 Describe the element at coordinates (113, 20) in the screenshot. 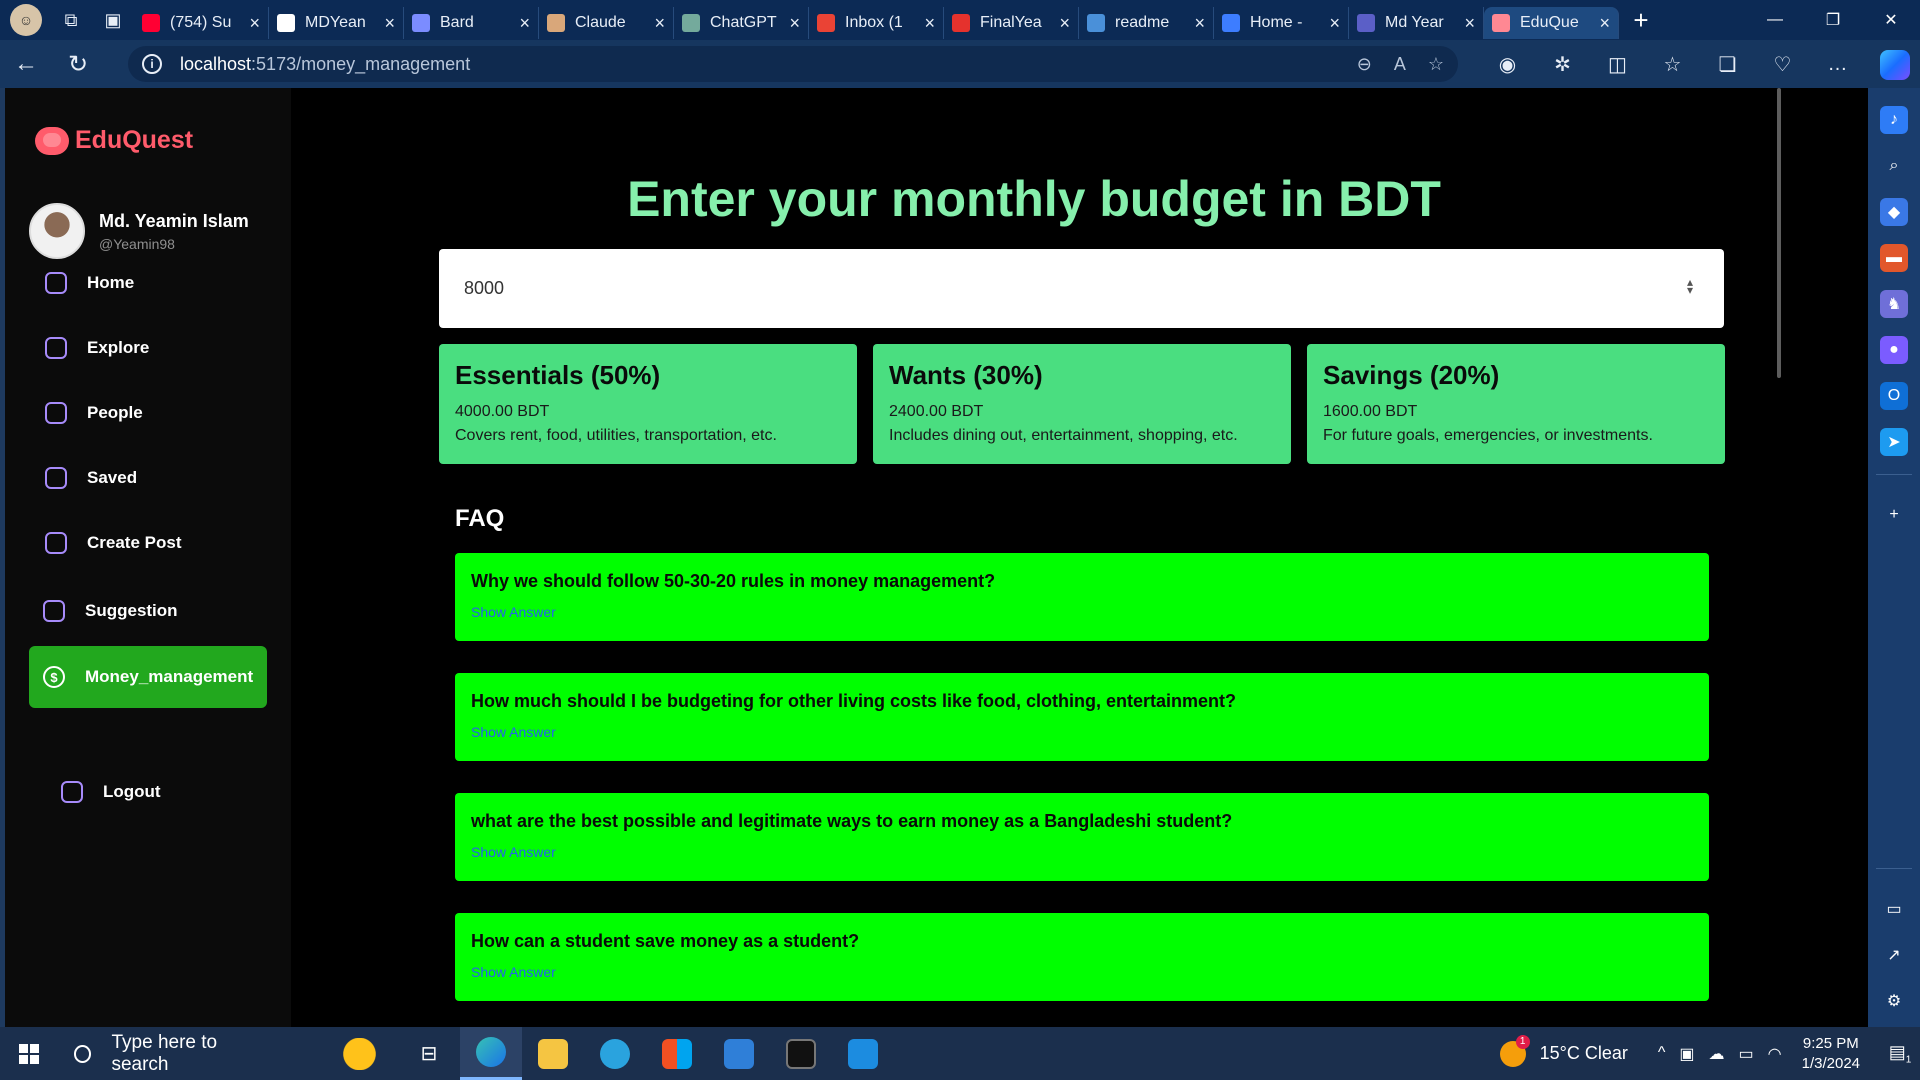

I see `tab-actions-icon: ▣` at that location.